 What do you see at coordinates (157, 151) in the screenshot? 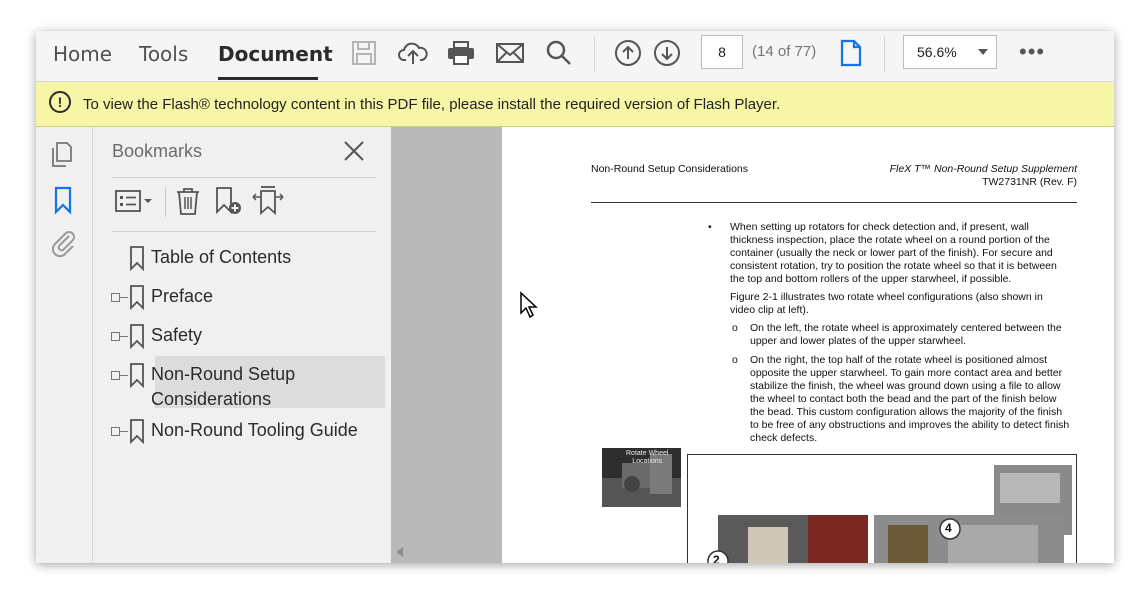
I see `panel-title: Bookmarks` at bounding box center [157, 151].